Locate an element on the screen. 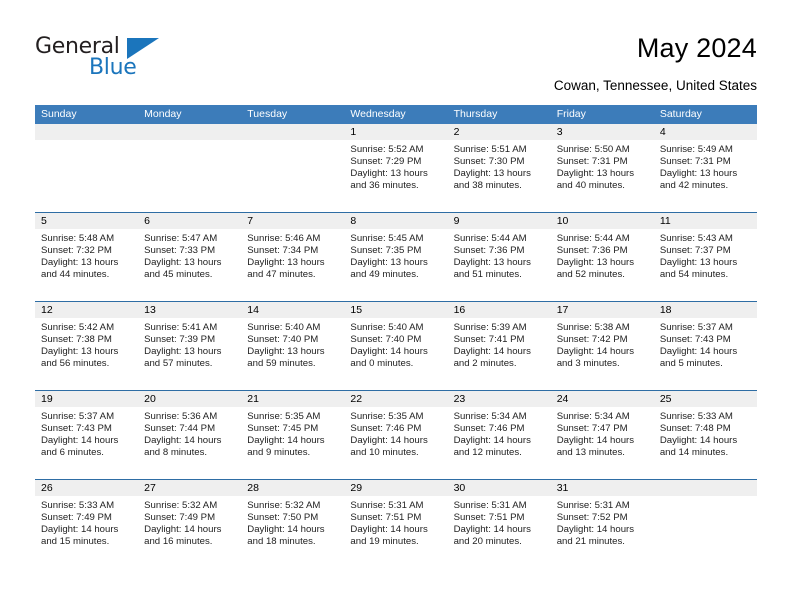 The image size is (792, 612). day-number: 18 is located at coordinates (705, 310).